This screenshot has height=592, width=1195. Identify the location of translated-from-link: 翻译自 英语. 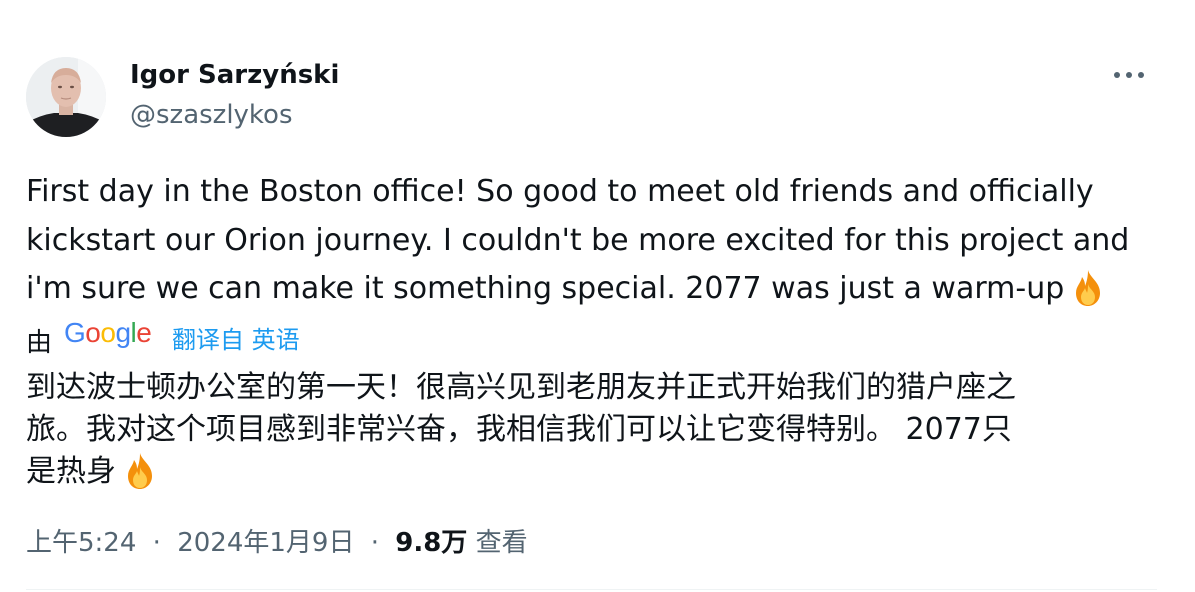
(236, 337).